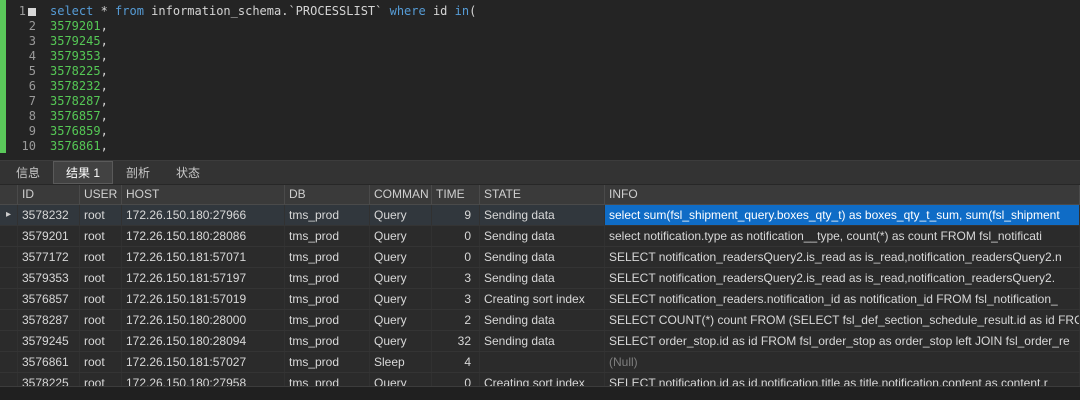 This screenshot has width=1080, height=400. I want to click on cell-time: 9, so click(456, 215).